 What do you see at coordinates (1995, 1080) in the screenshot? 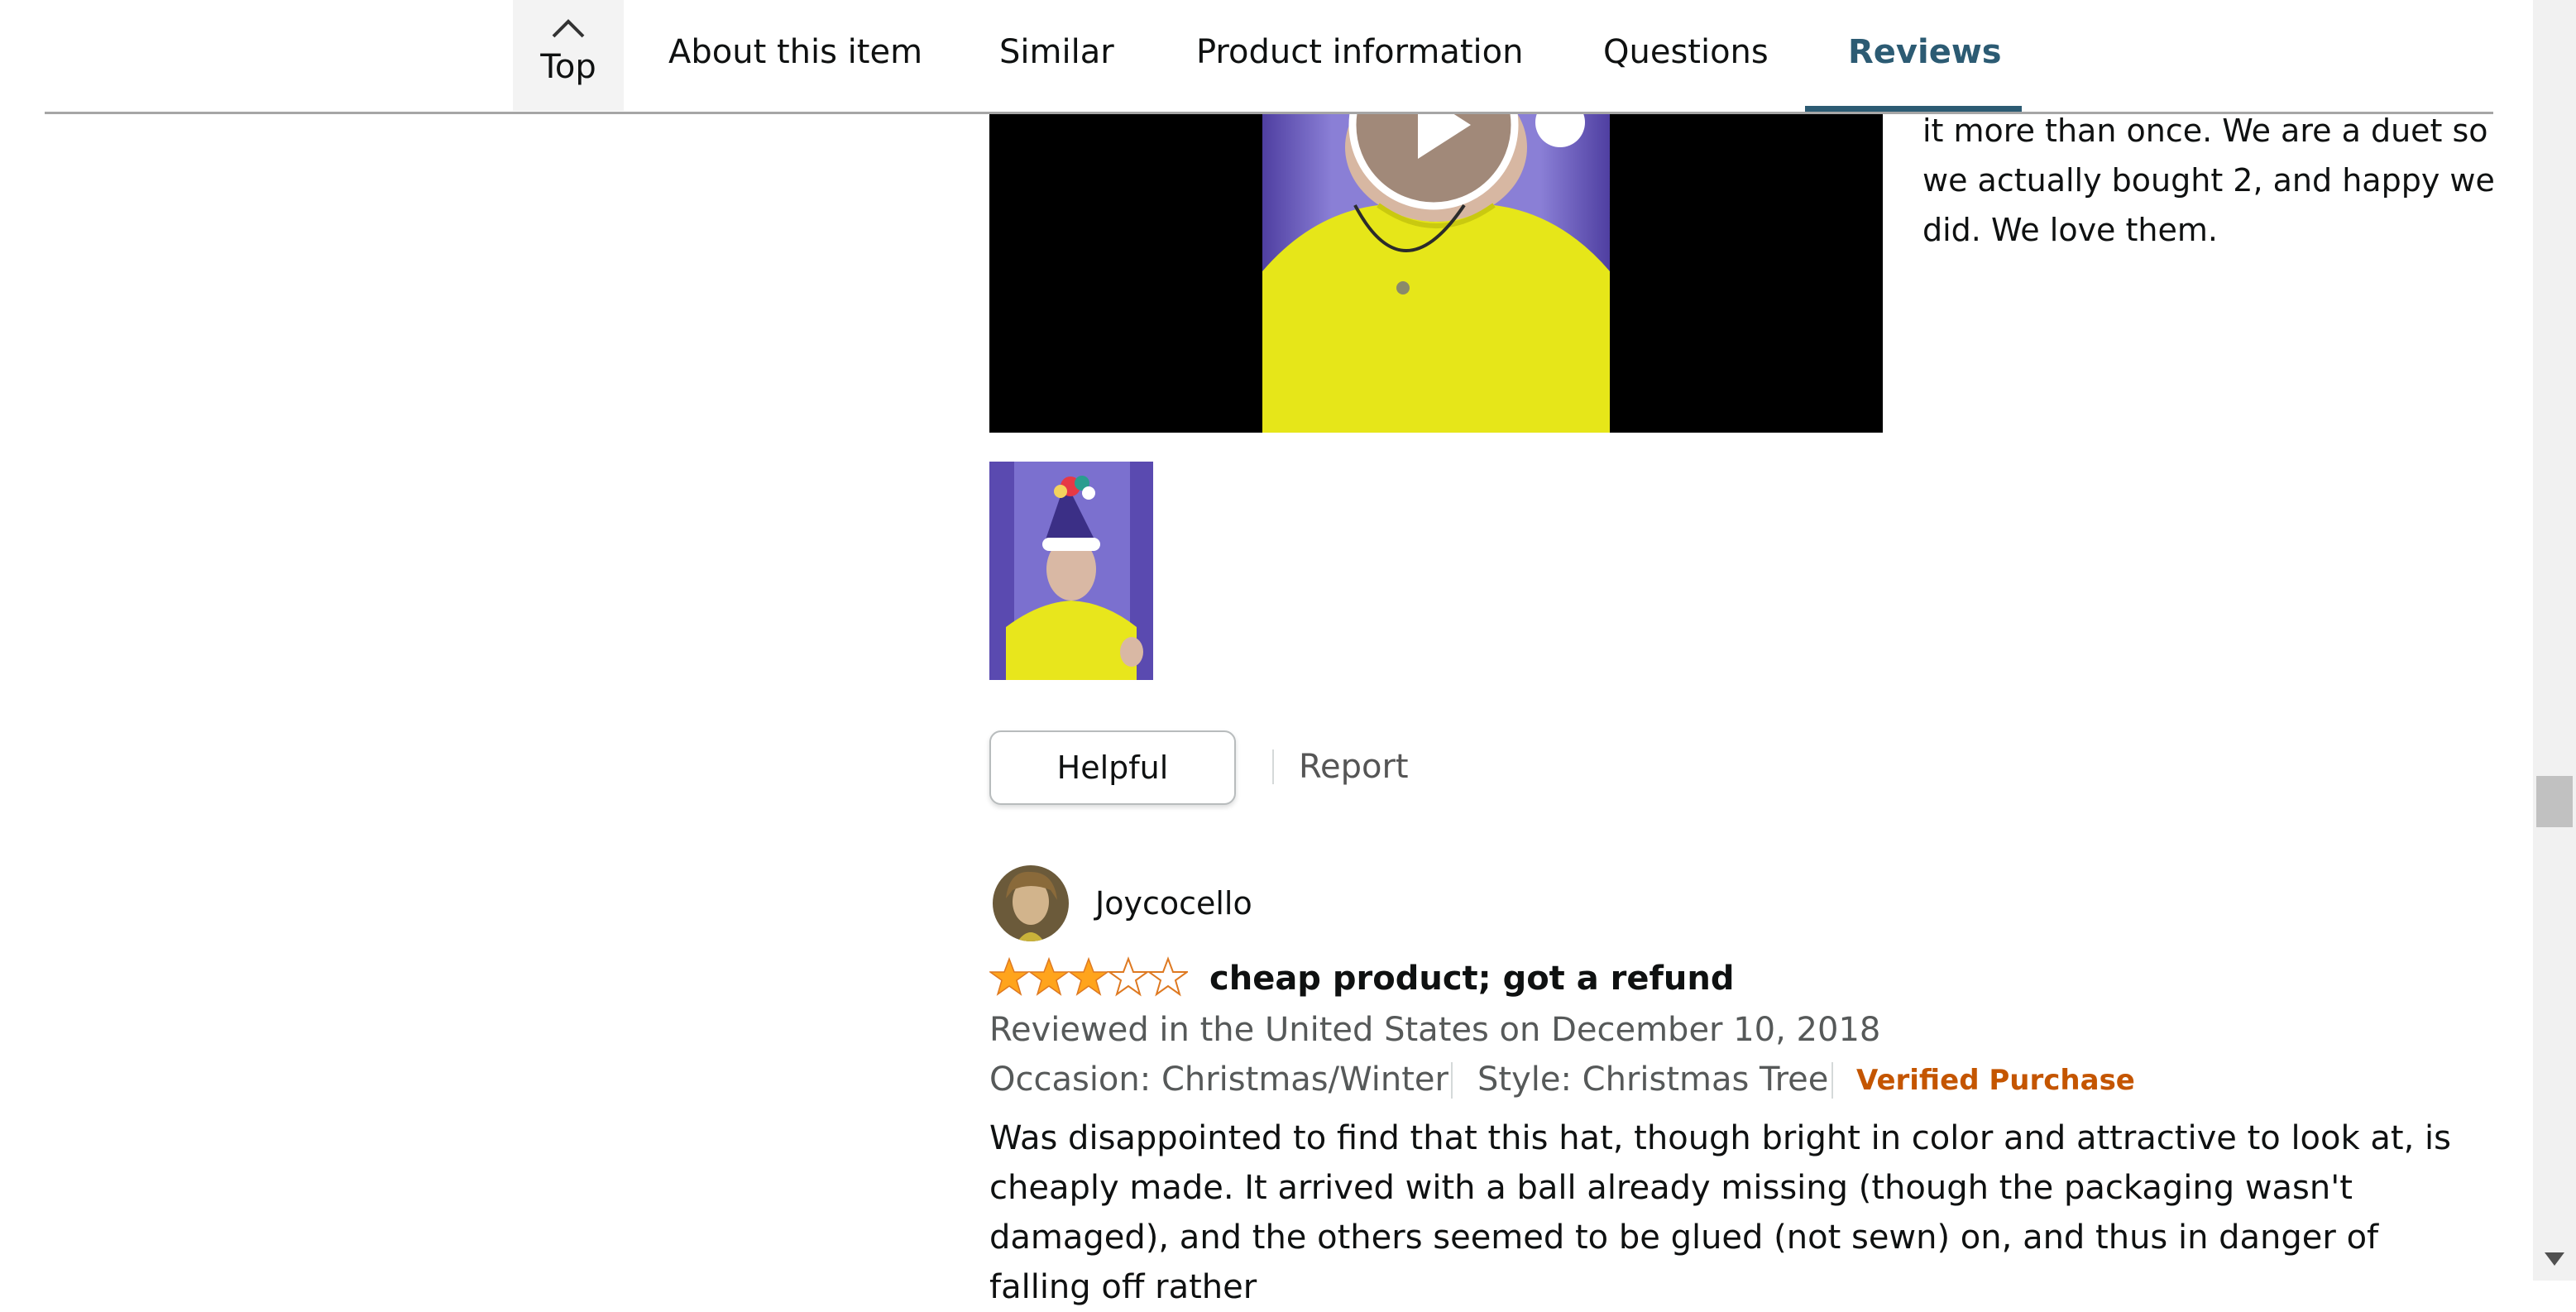
I see `verified-purchase-badge: Verified Purchase` at bounding box center [1995, 1080].